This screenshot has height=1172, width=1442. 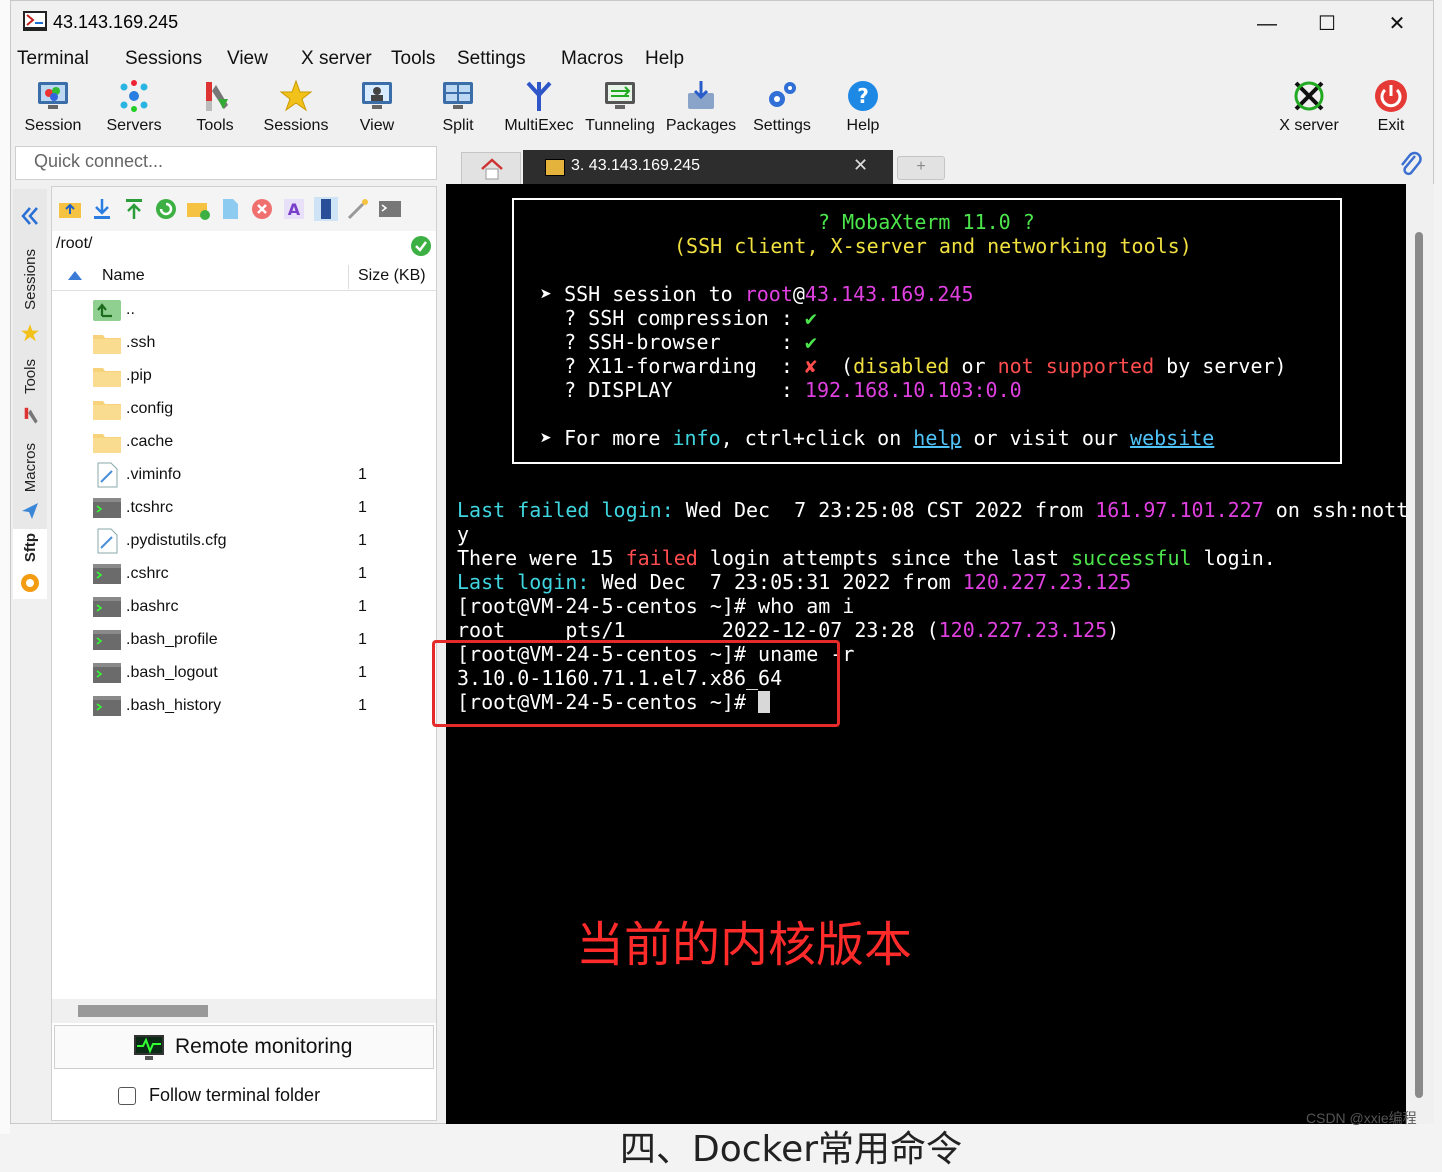 I want to click on file-row: .tcshrc 1, so click(x=244, y=507).